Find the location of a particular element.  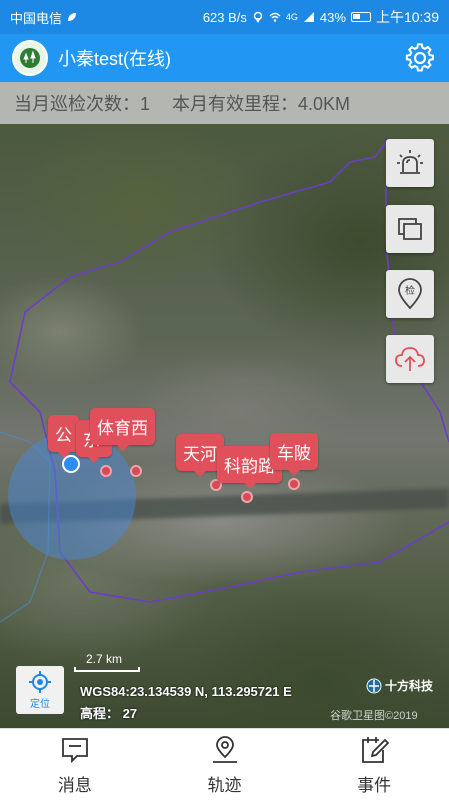

cloud-upload-icon is located at coordinates (410, 359).